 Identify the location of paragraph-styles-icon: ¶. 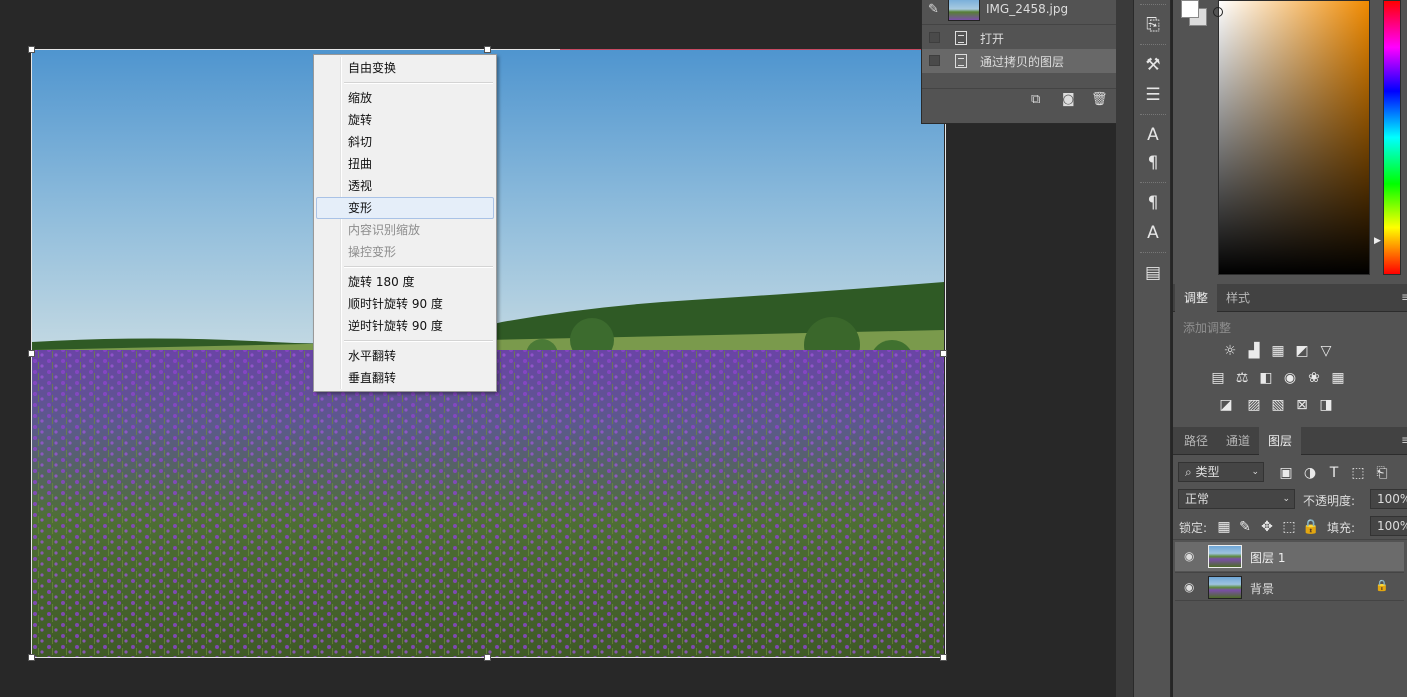
(1153, 203).